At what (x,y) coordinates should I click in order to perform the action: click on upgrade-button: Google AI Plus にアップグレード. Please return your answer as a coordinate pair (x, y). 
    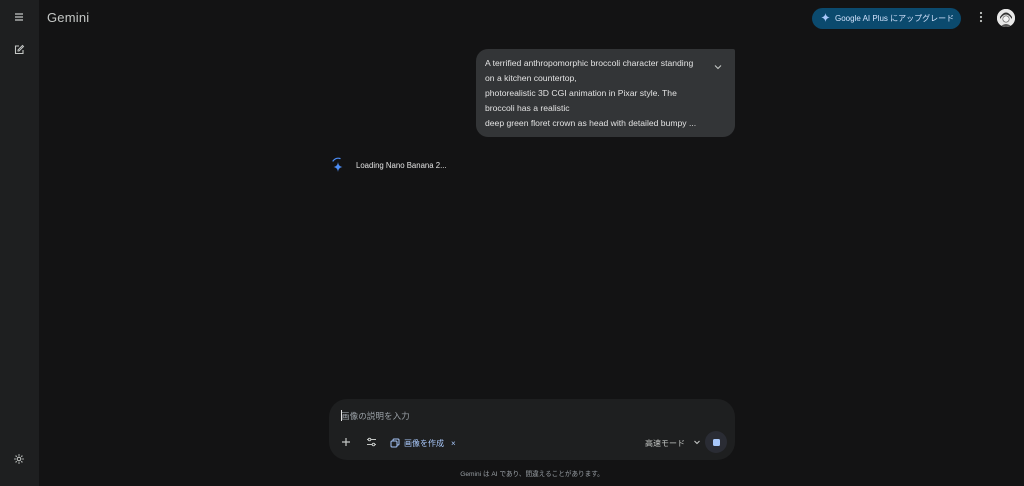
    Looking at the image, I should click on (886, 18).